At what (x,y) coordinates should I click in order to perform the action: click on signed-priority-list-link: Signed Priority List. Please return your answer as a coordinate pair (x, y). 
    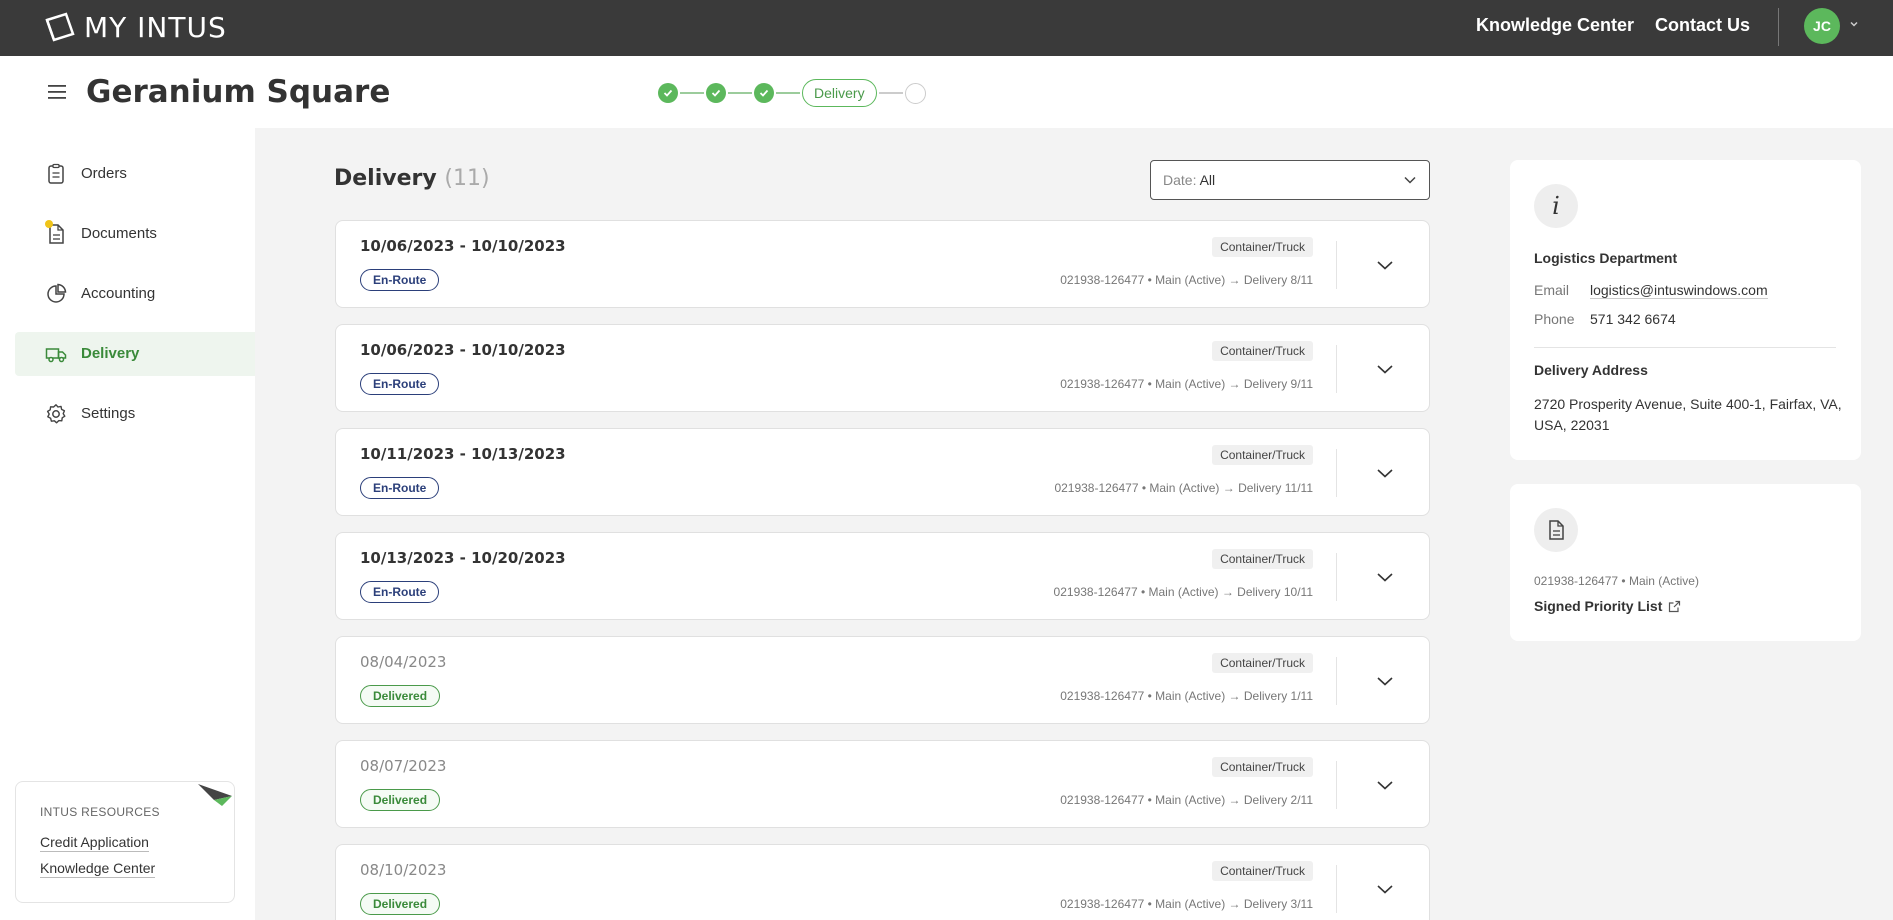
    Looking at the image, I should click on (1607, 606).